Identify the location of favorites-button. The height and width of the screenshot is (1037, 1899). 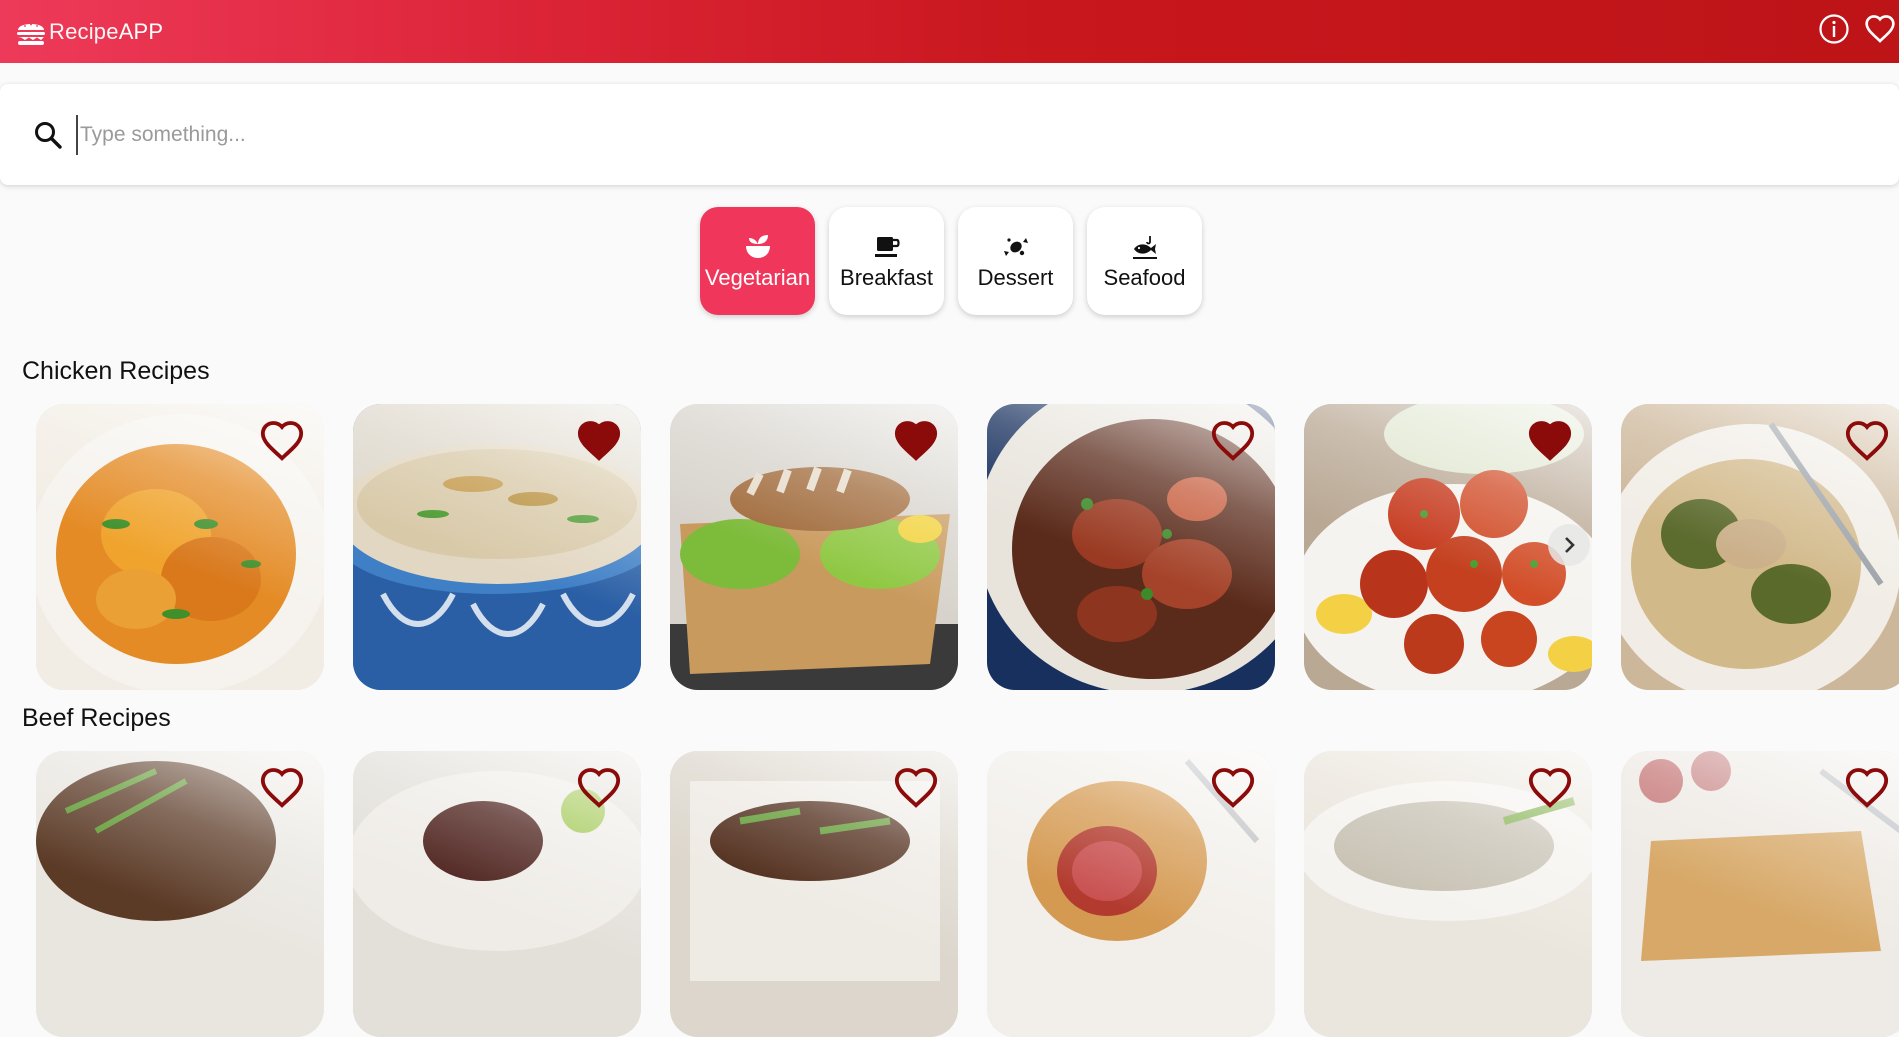
(1880, 29).